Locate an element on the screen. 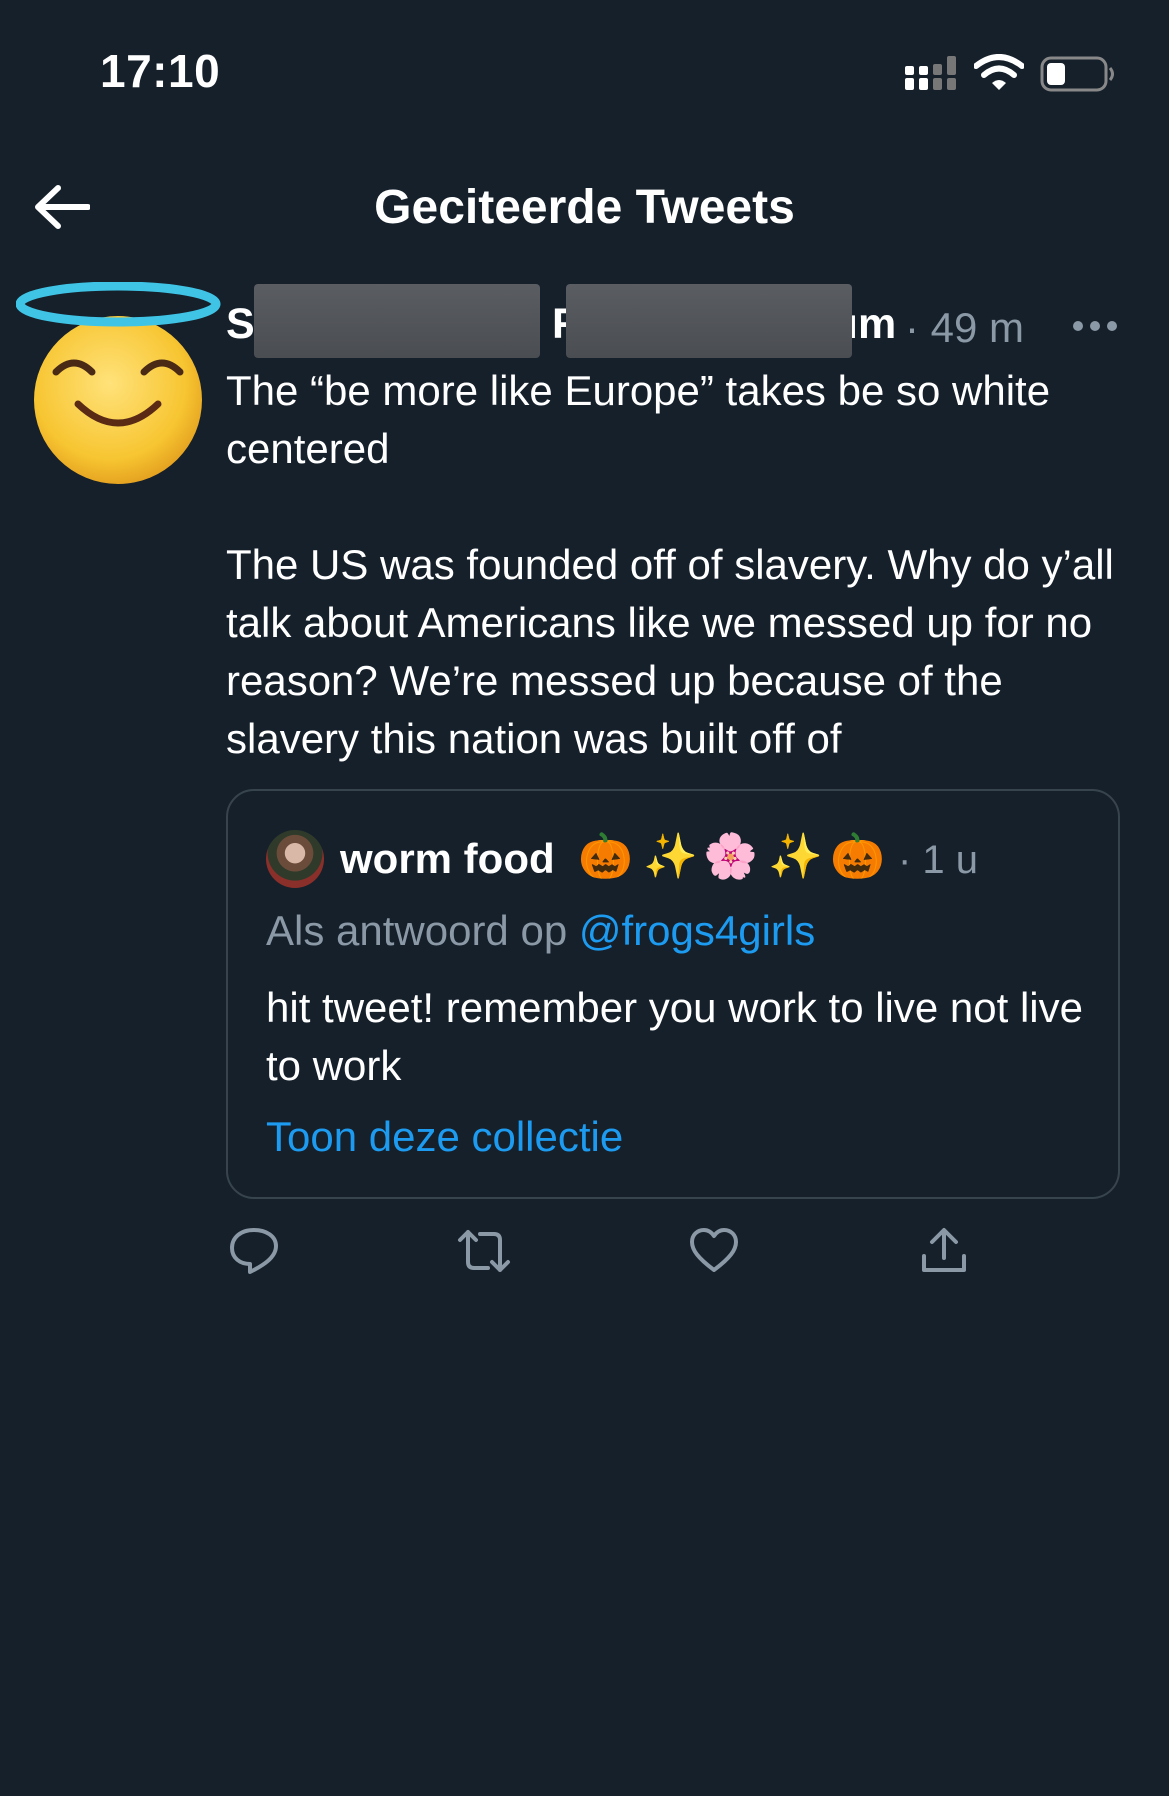  retweet-icon is located at coordinates (484, 1251).